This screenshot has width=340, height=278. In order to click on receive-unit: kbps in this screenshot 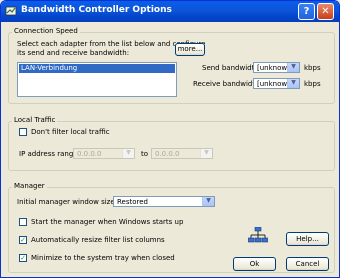, I will do `click(312, 84)`.